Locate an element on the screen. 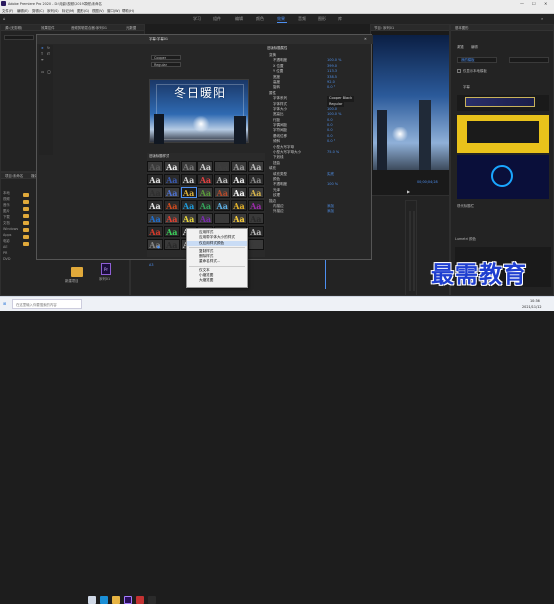  home-icon: ⌂ is located at coordinates (4, 18).